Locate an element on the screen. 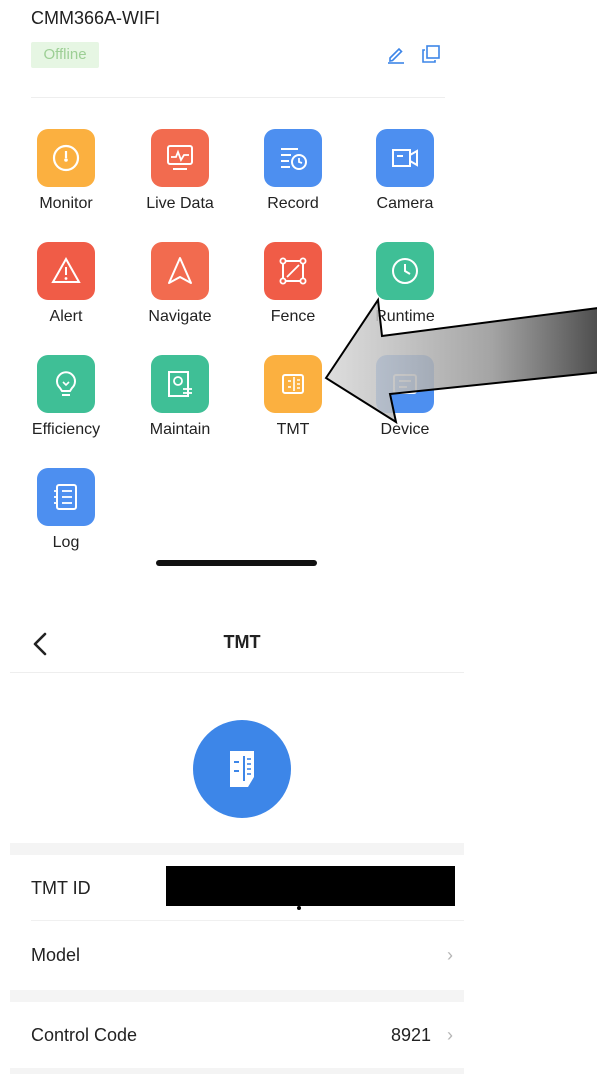  row-value: 8921 is located at coordinates (410, 1035).